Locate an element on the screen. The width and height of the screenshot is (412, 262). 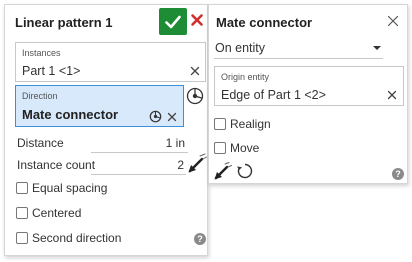
accept-button is located at coordinates (173, 21).